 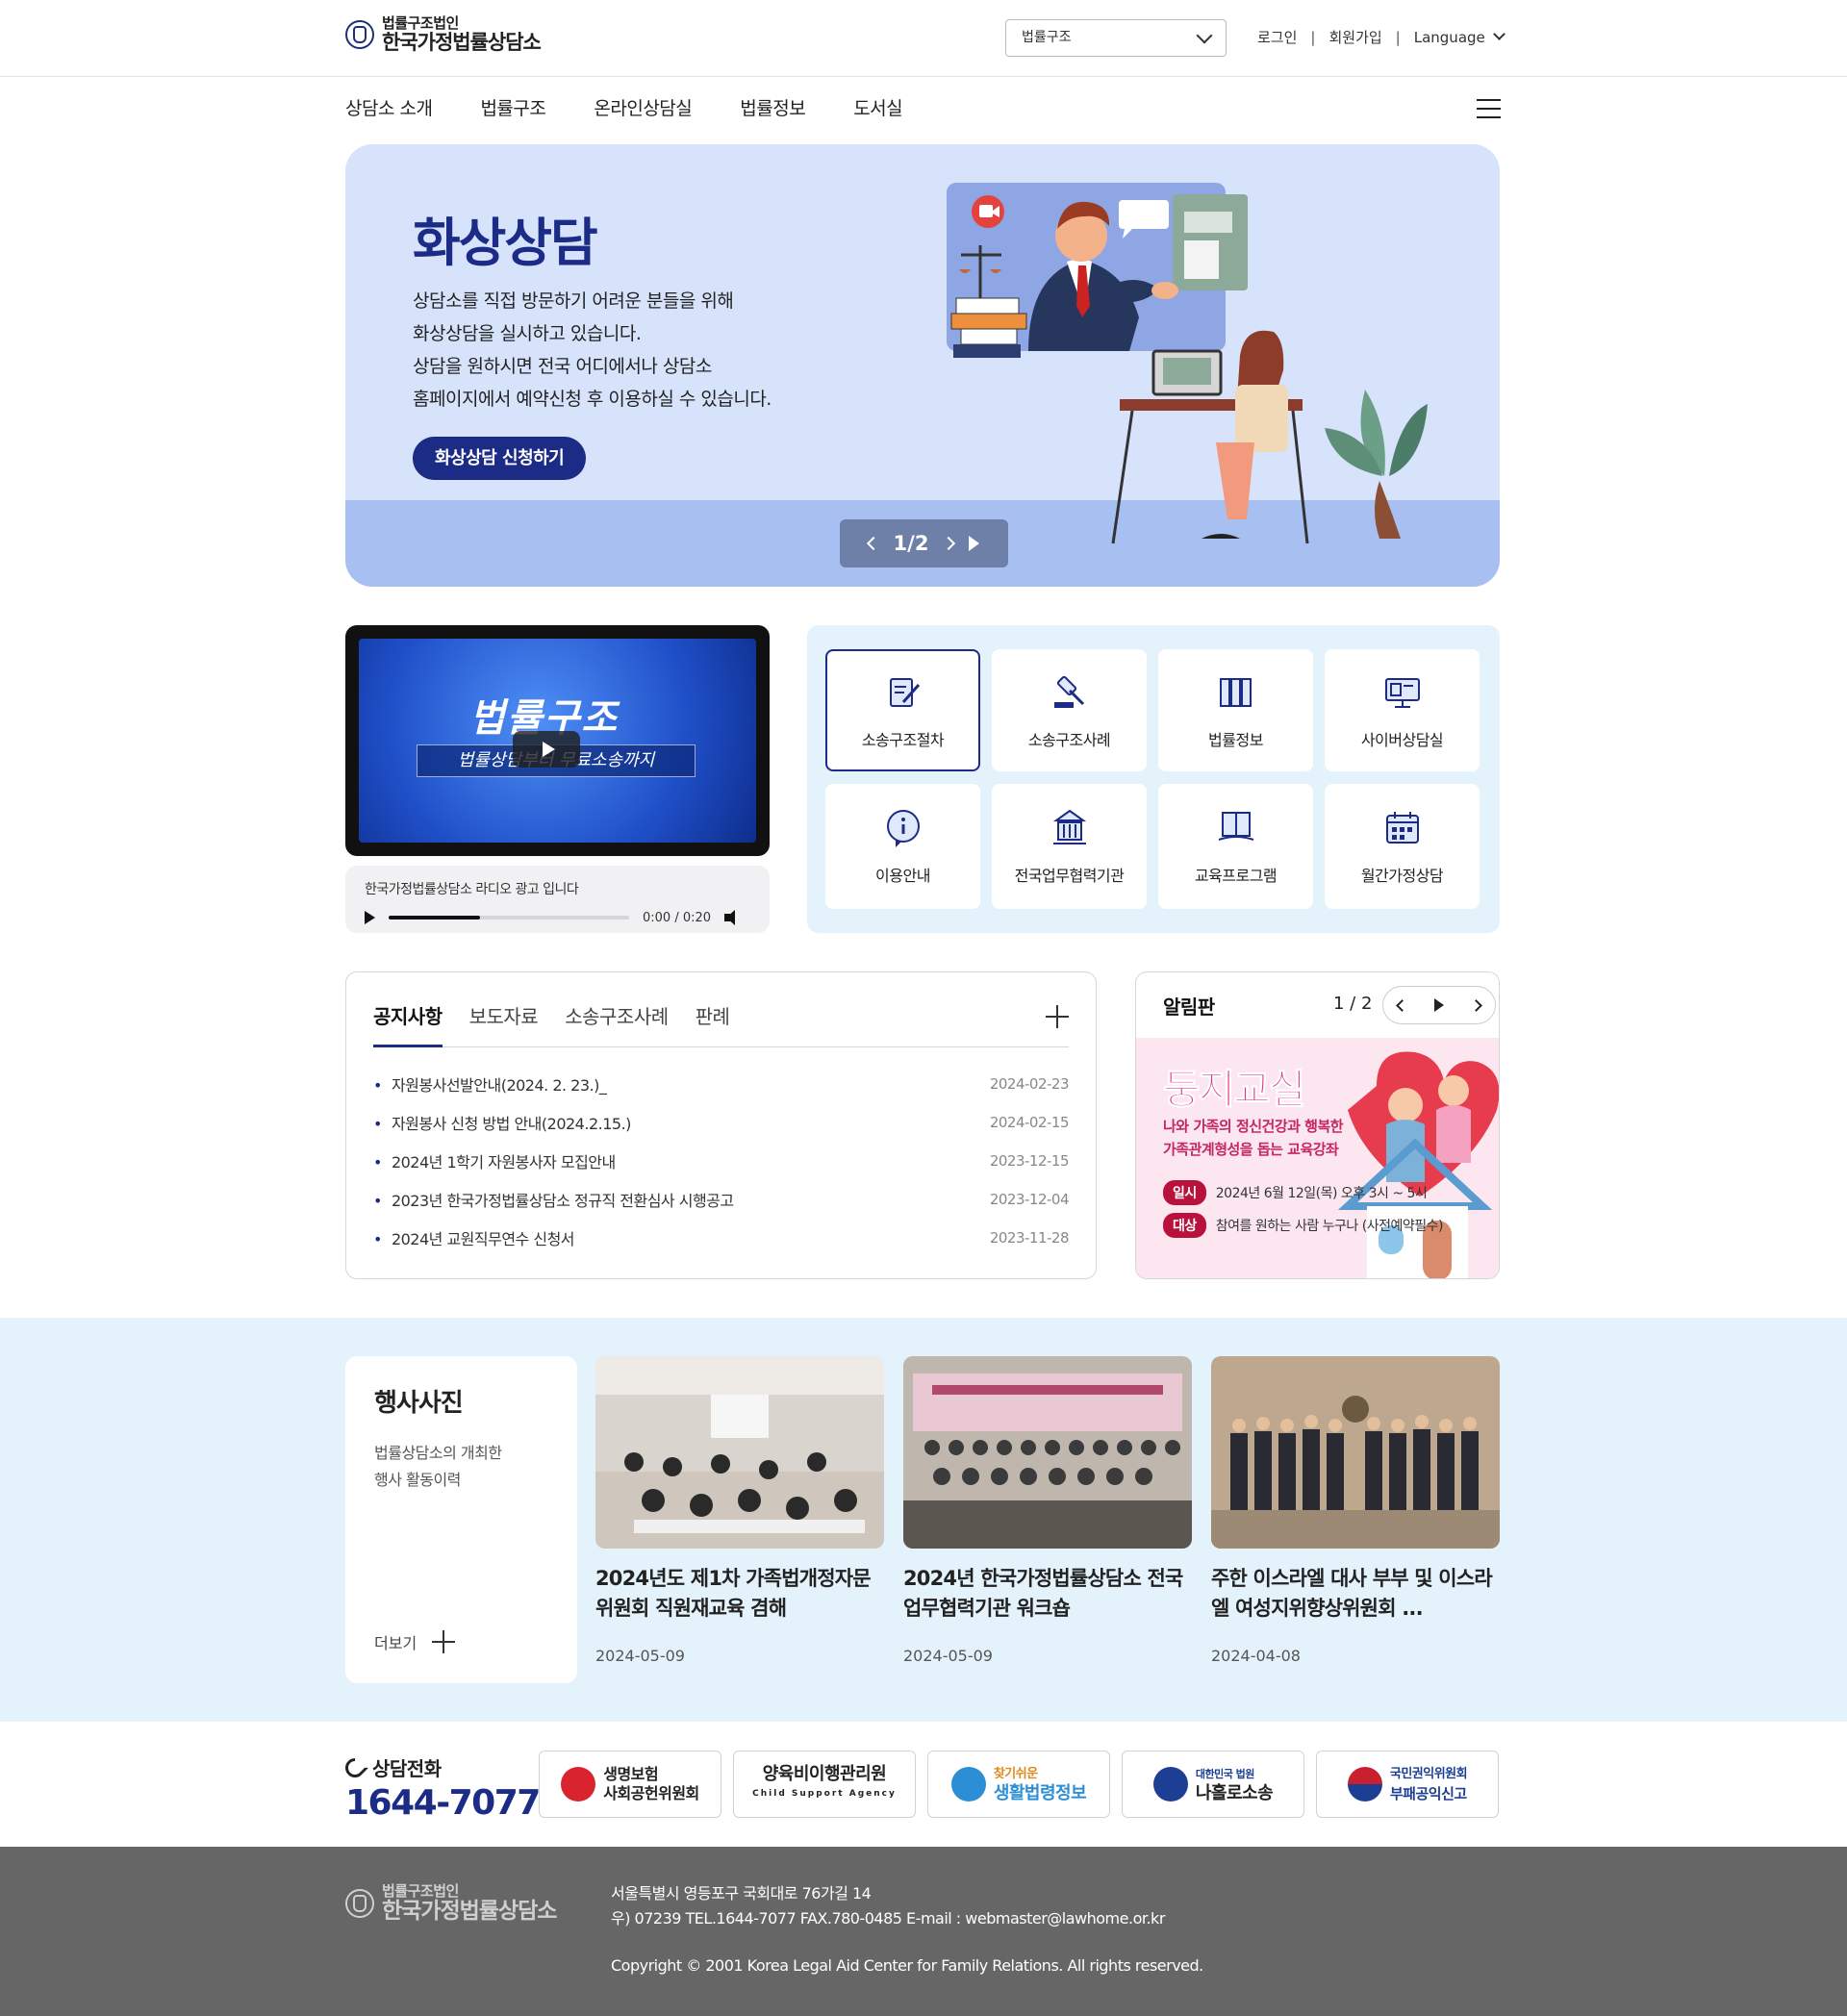 What do you see at coordinates (389, 110) in the screenshot?
I see `nav-item-about: 상담소 소개` at bounding box center [389, 110].